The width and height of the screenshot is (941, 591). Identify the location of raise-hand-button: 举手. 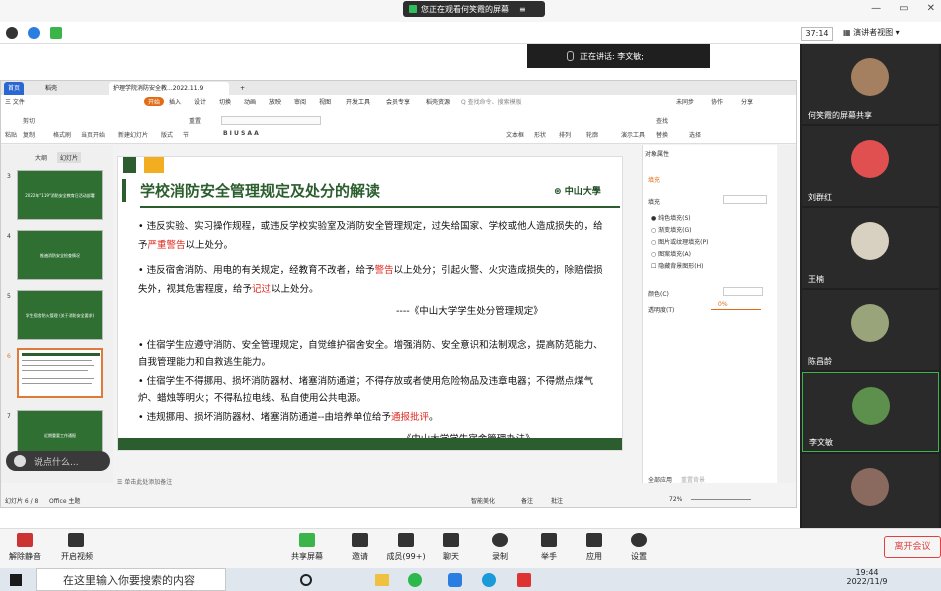
(549, 556).